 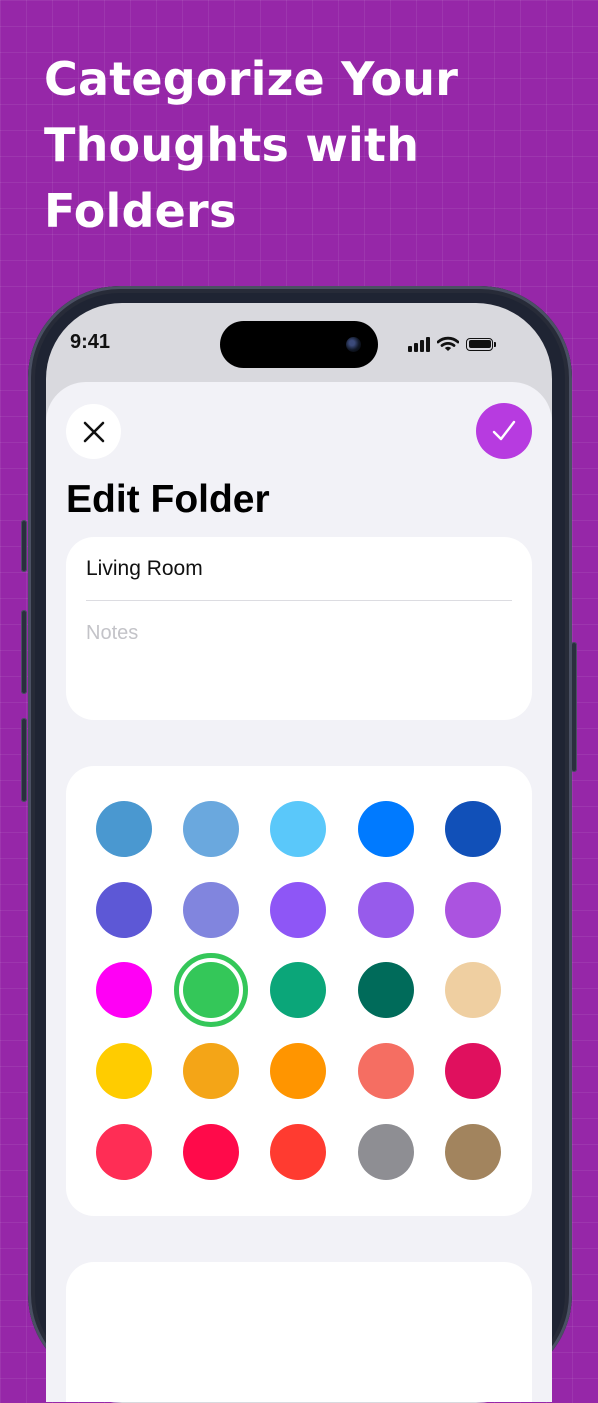 I want to click on battery-icon, so click(x=481, y=344).